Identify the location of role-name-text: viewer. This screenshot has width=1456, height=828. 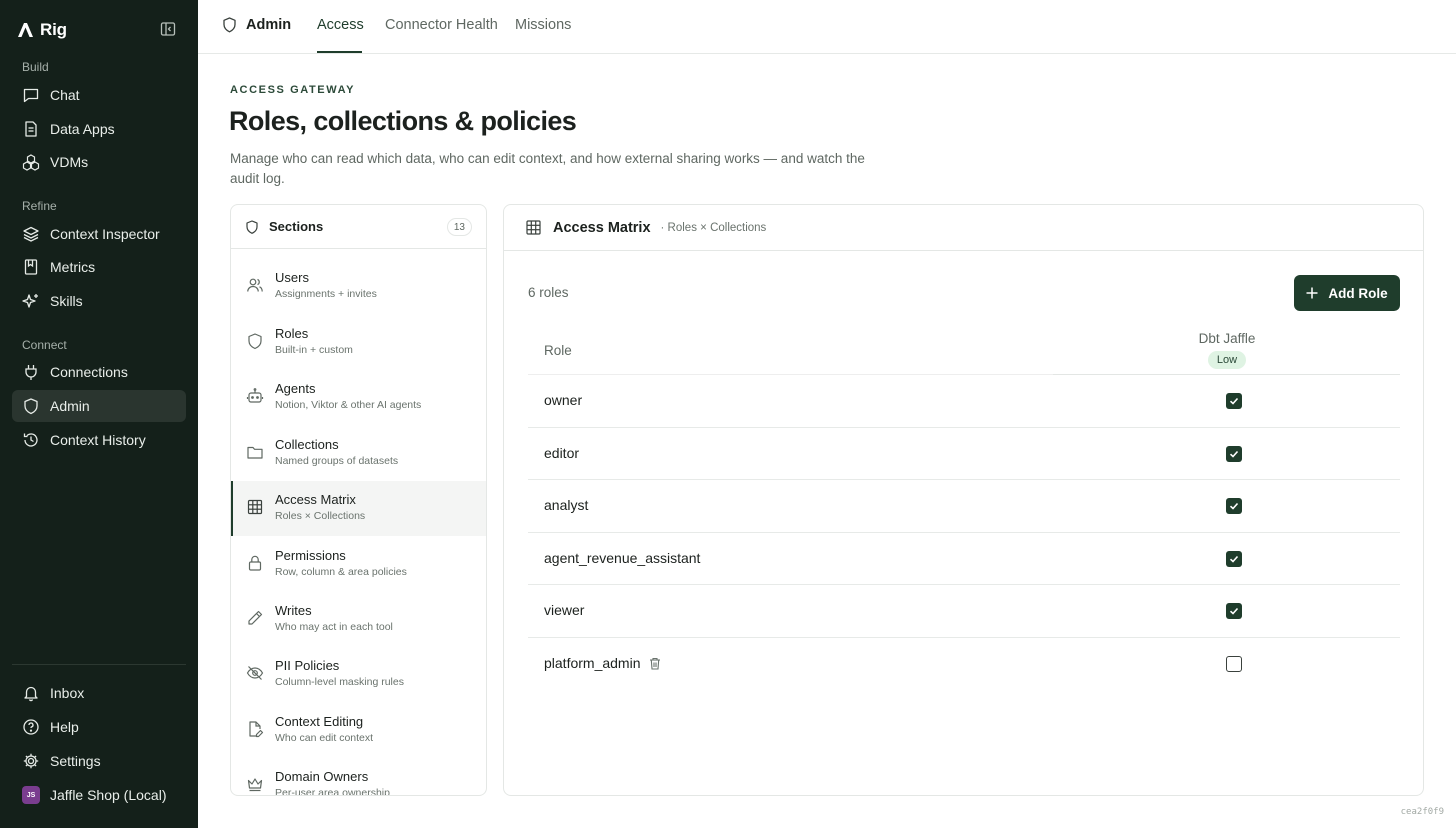
(564, 610).